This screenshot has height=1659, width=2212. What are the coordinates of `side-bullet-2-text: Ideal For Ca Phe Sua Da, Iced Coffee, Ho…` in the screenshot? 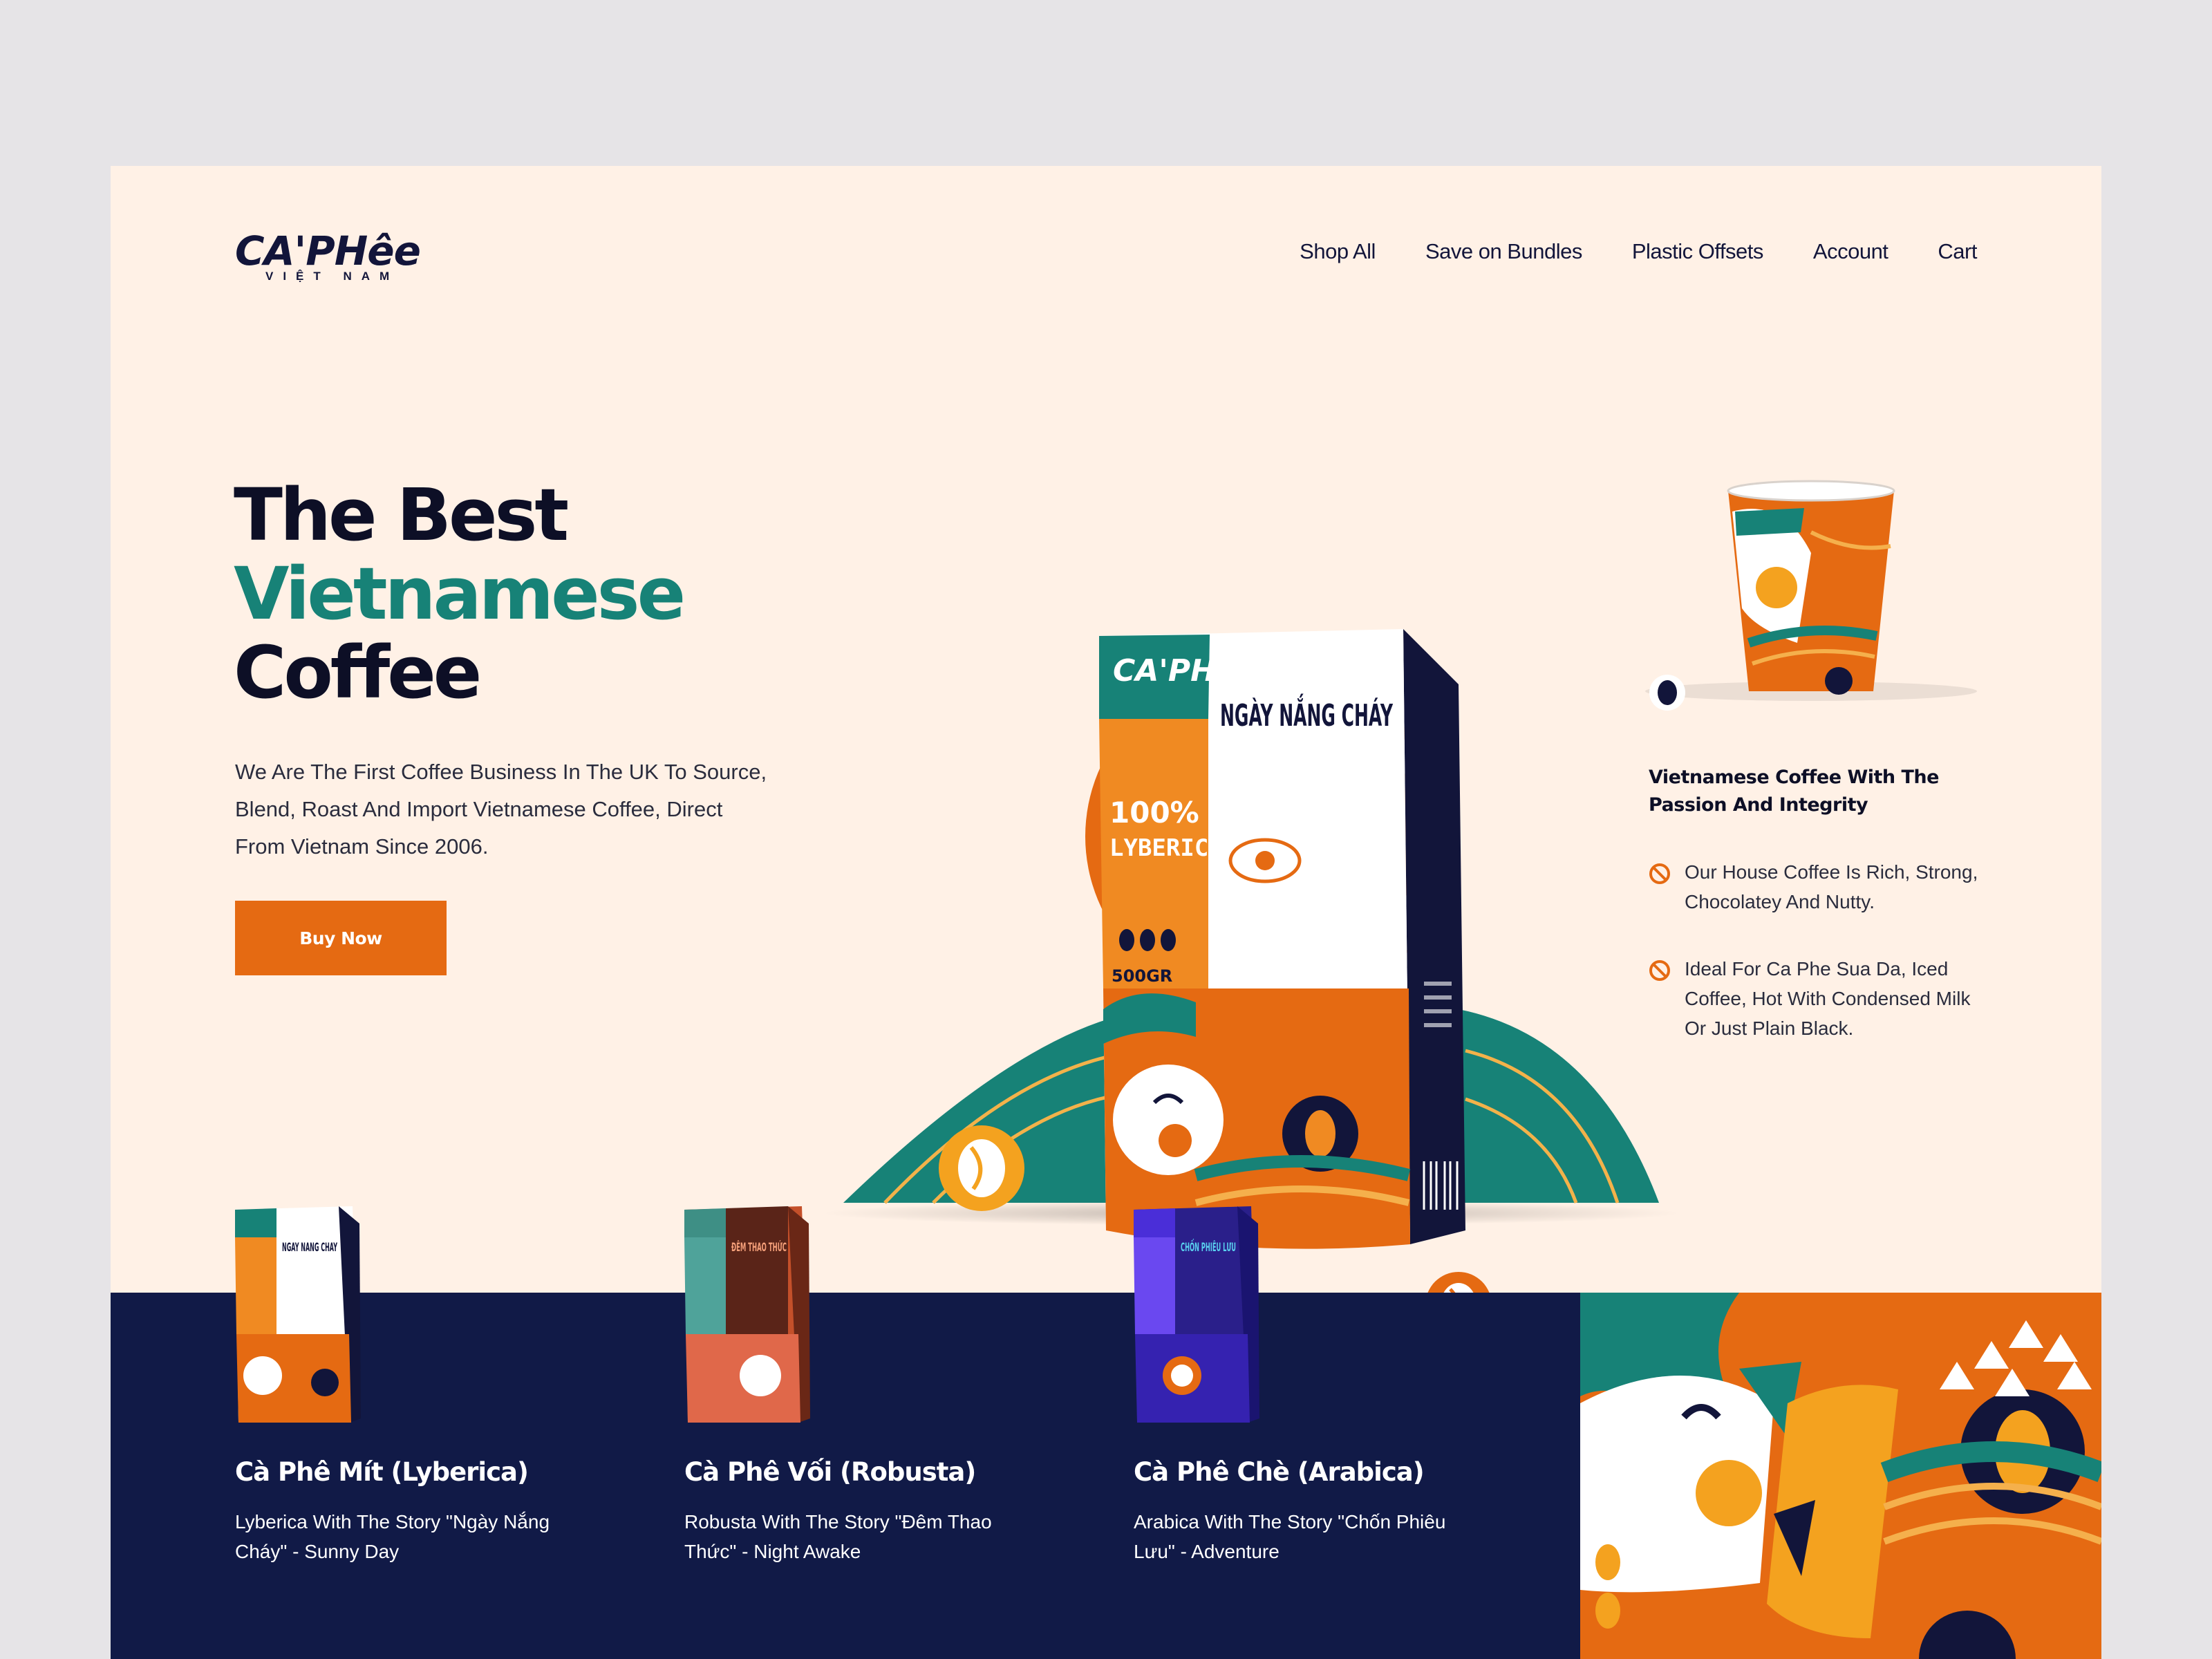 It's located at (1828, 999).